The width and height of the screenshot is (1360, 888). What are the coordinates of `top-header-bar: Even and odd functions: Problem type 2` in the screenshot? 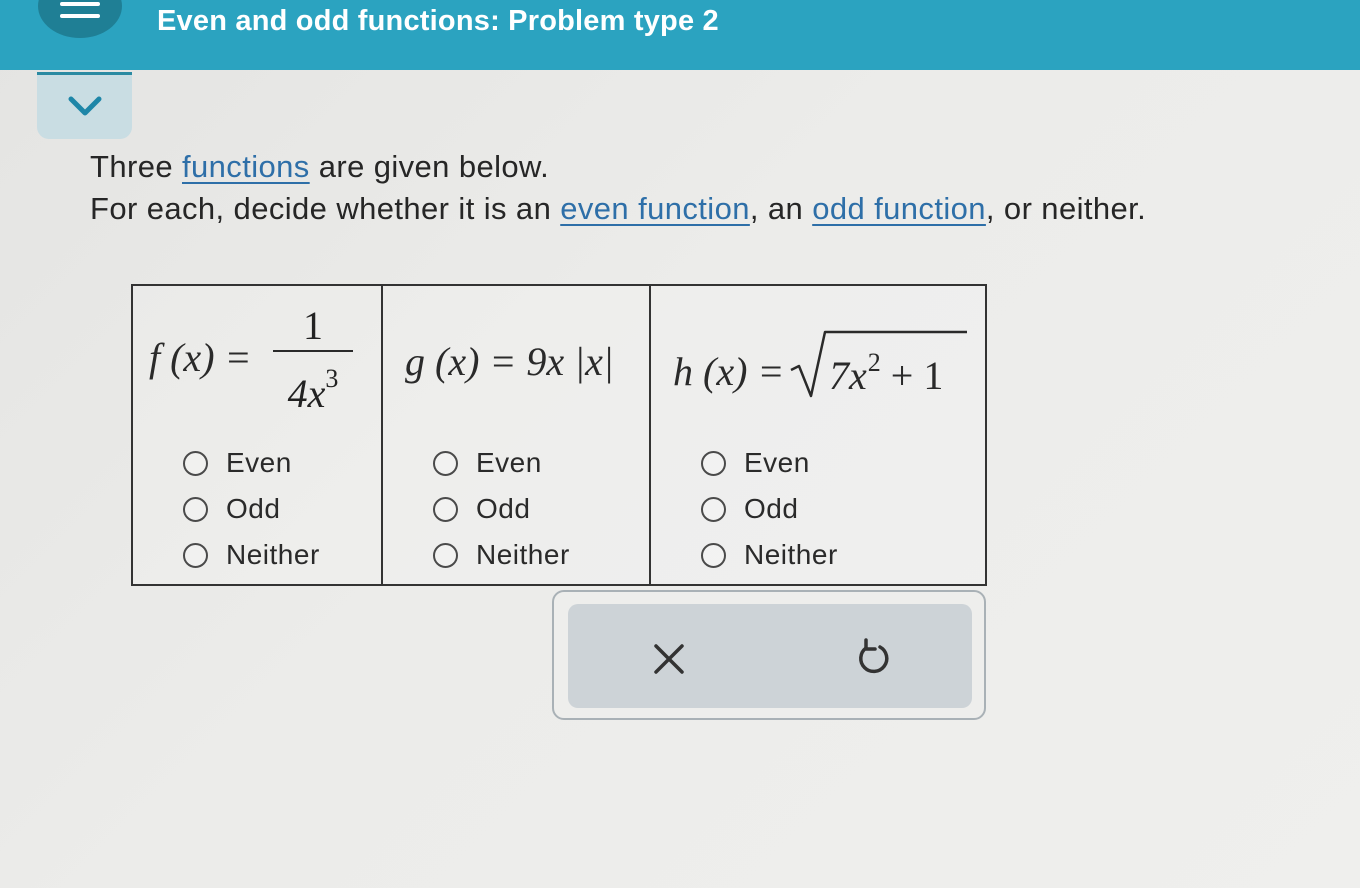 It's located at (680, 35).